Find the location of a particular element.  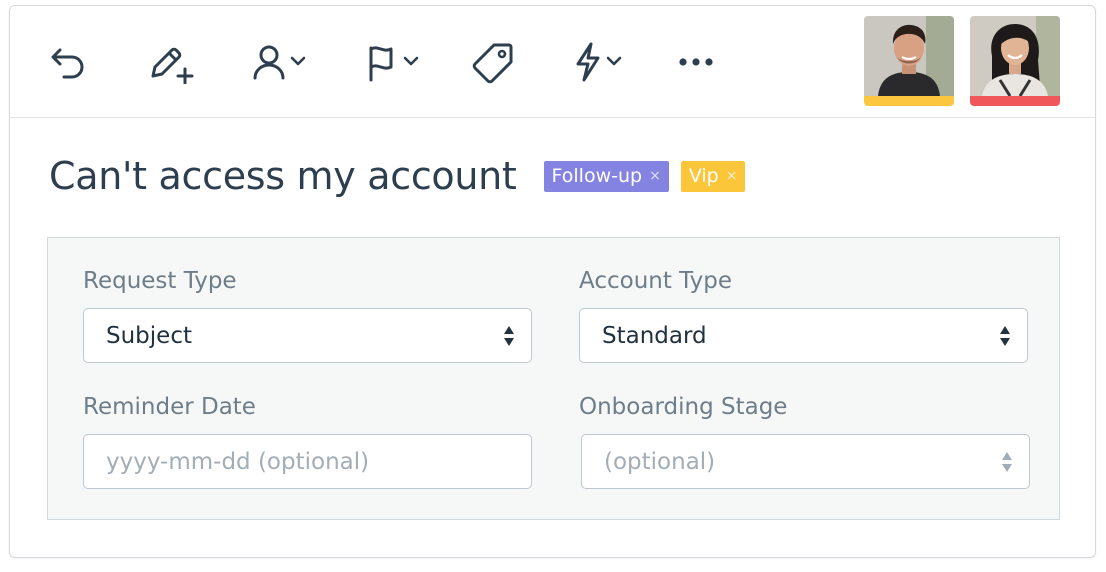

edit-add-button is located at coordinates (172, 62).